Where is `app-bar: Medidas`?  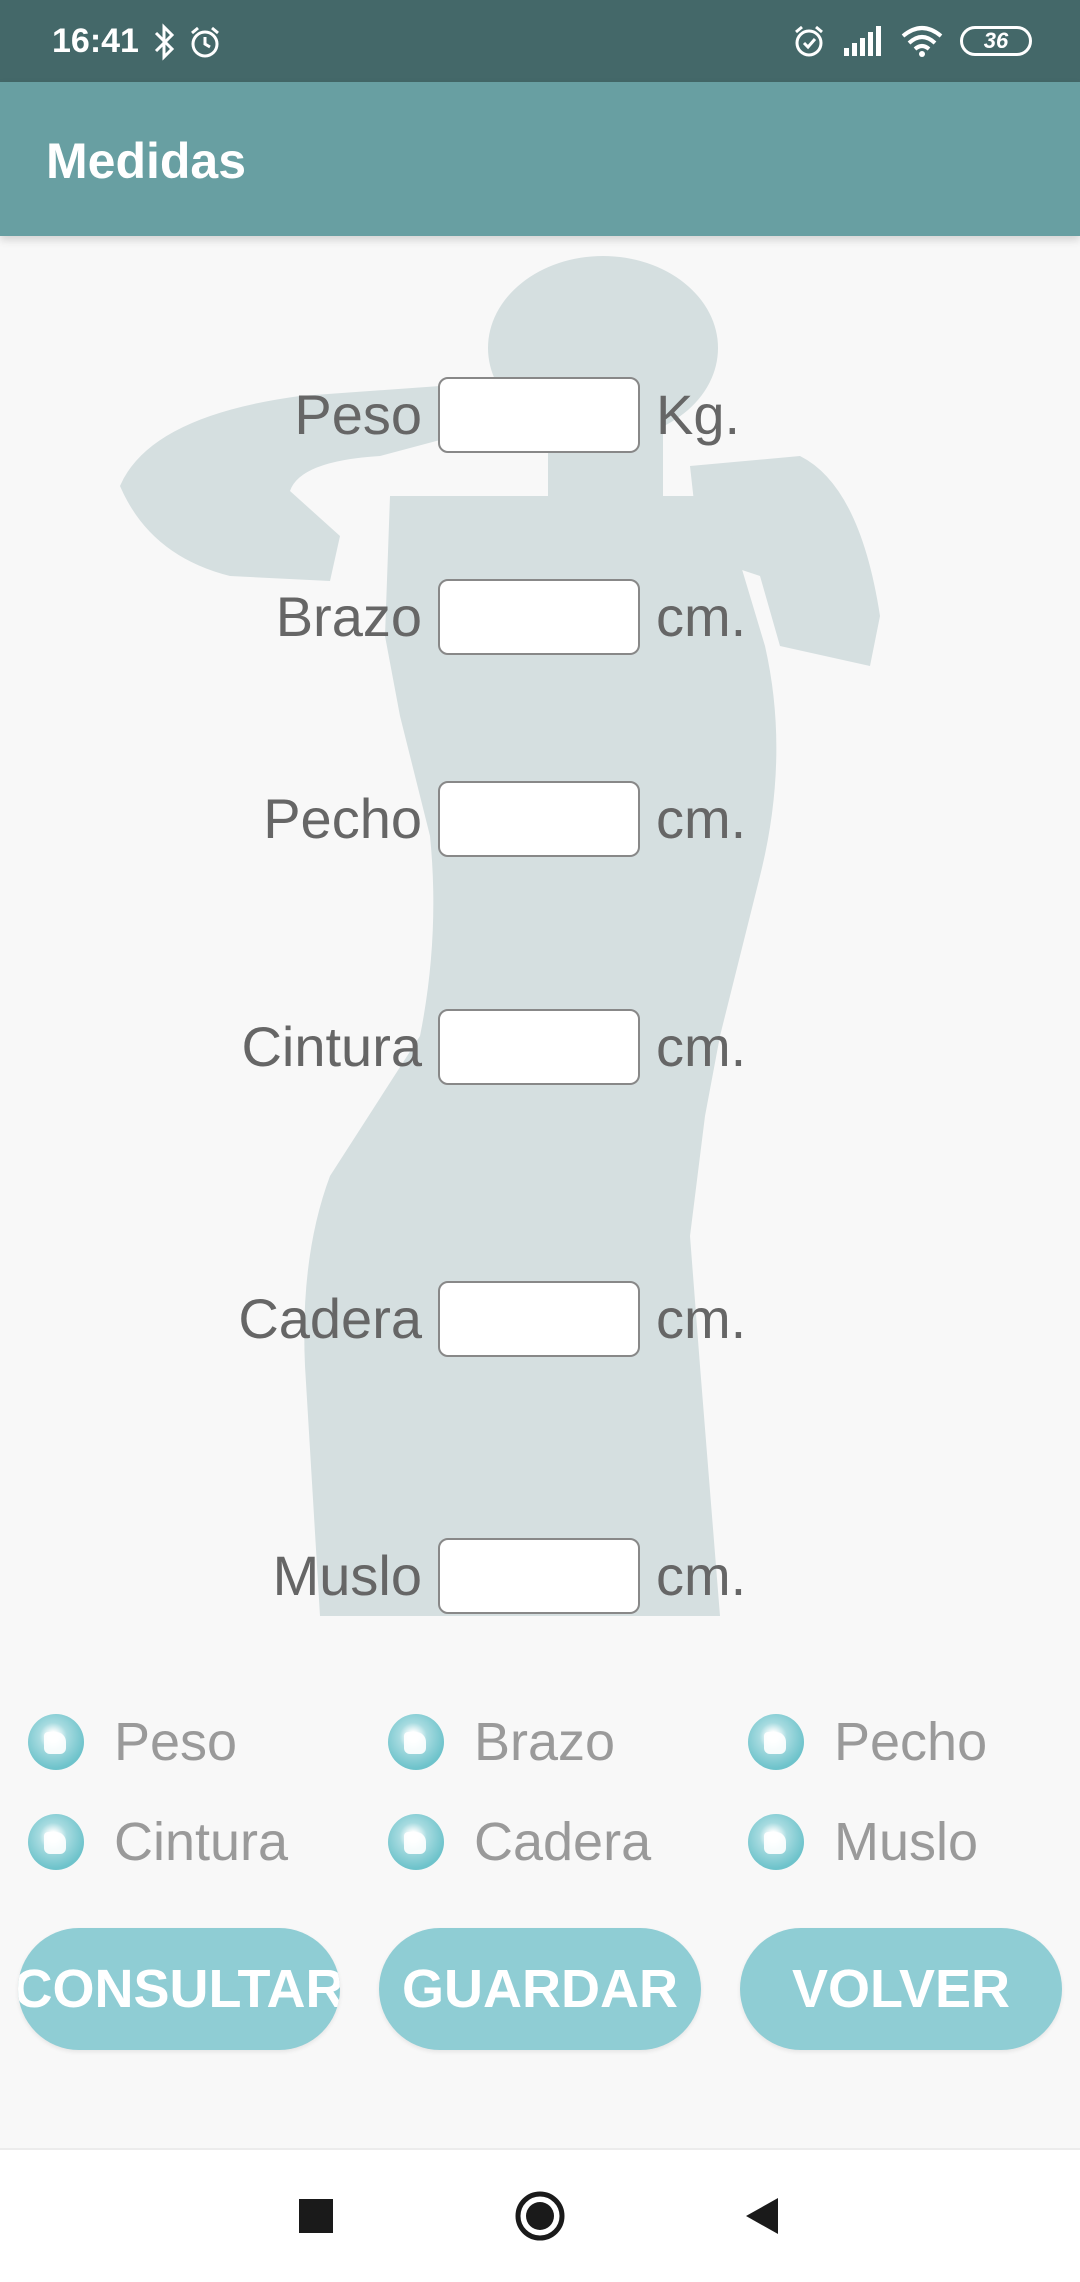 app-bar: Medidas is located at coordinates (540, 159).